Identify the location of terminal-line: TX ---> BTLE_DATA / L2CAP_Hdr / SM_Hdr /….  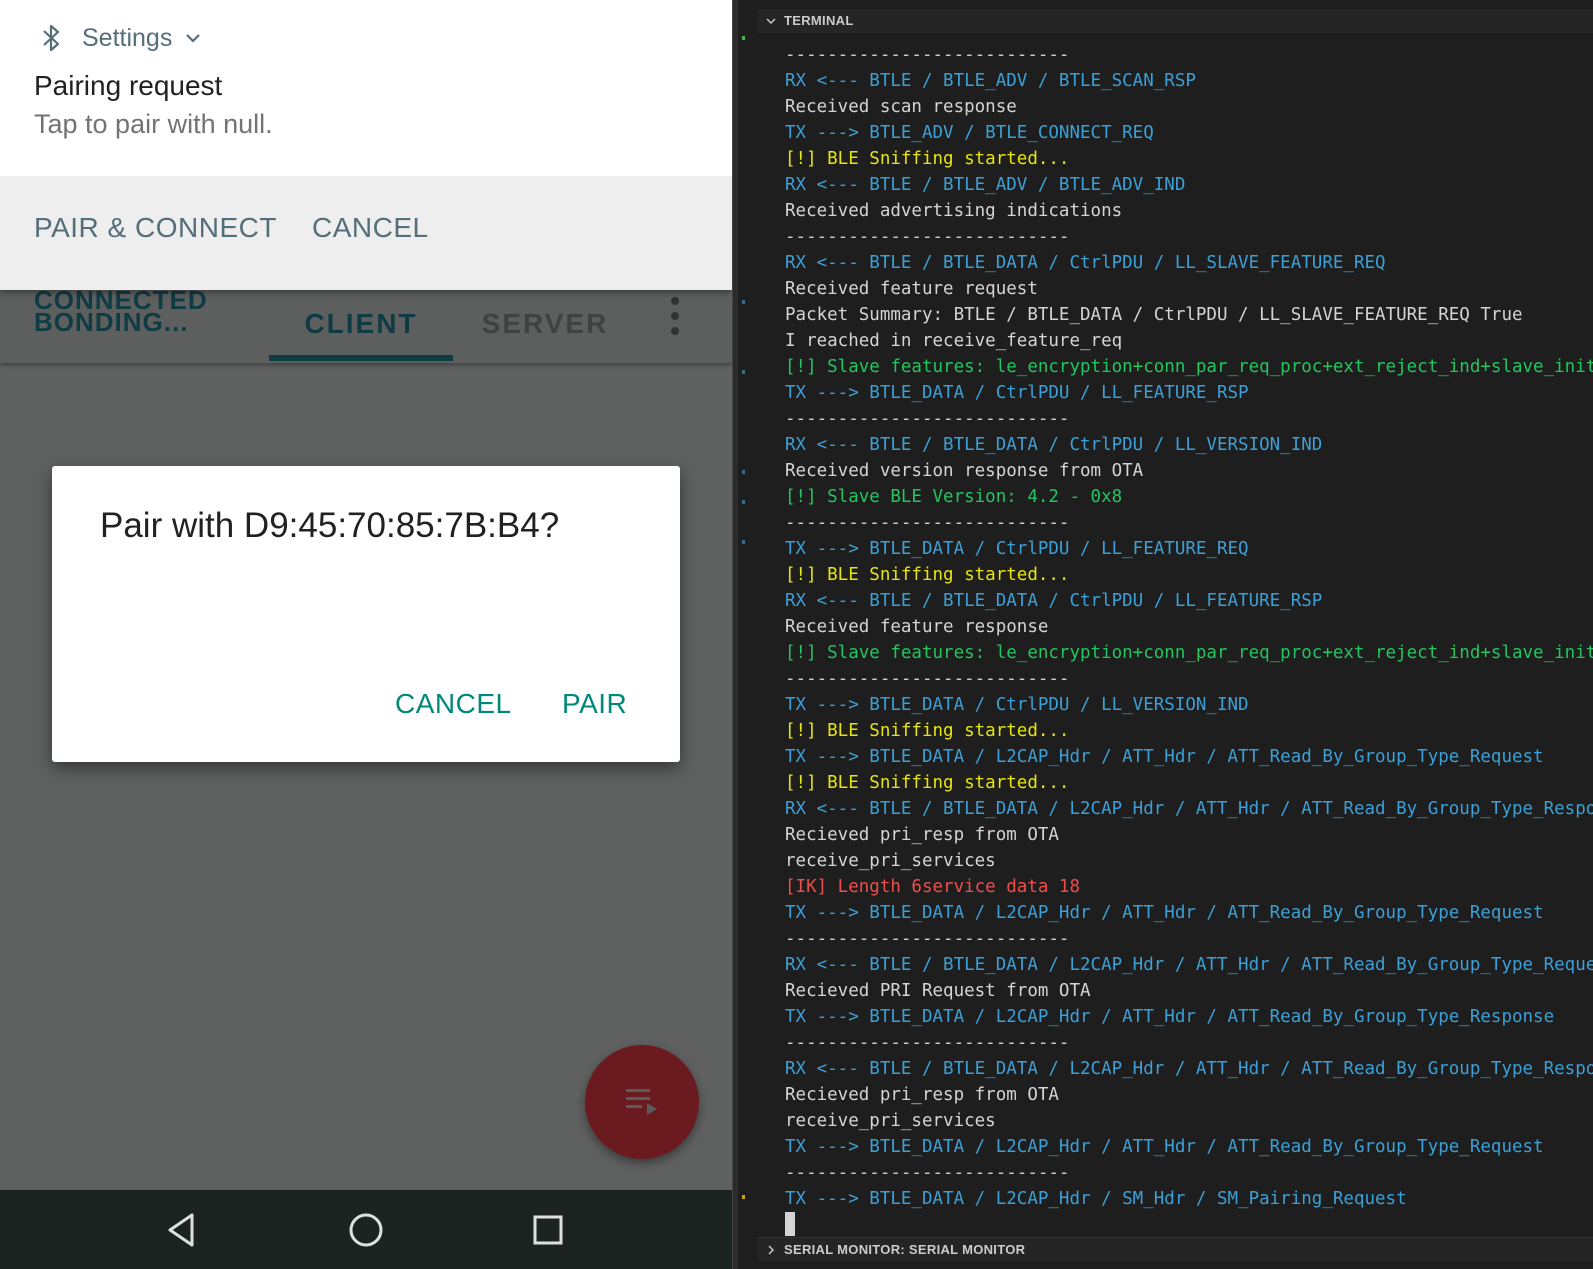
(1096, 1199).